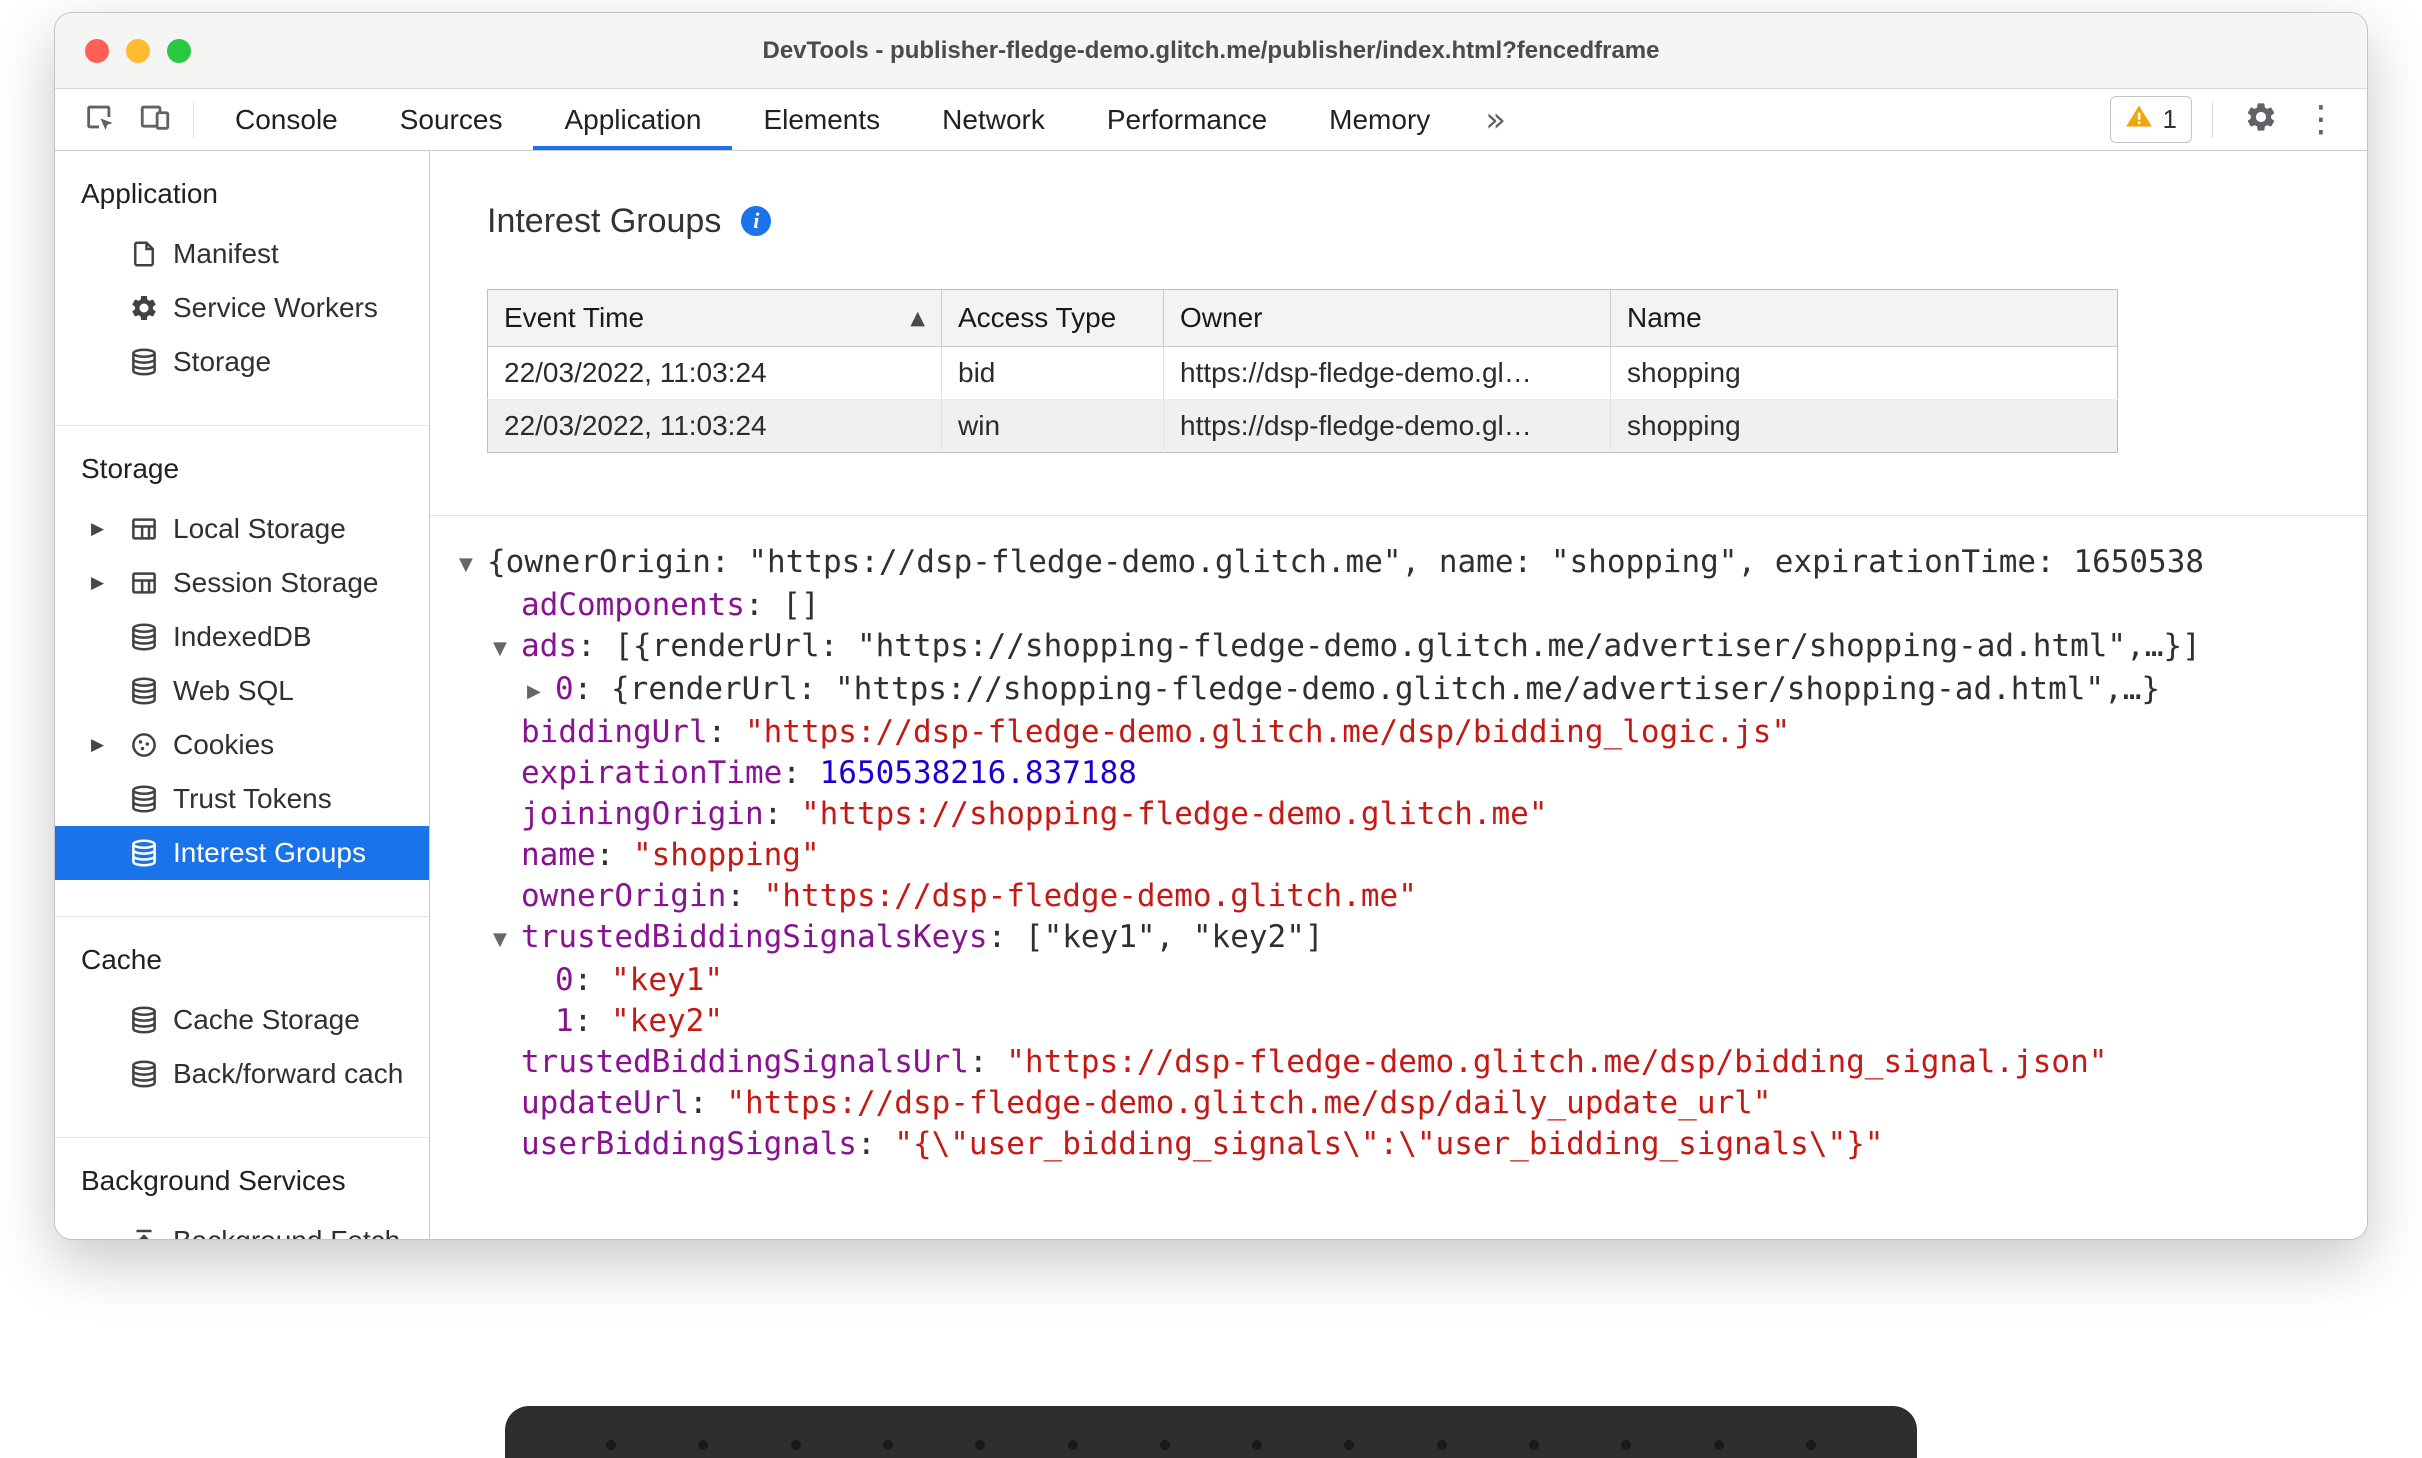 Image resolution: width=2422 pixels, height=1458 pixels. Describe the element at coordinates (242, 691) in the screenshot. I see `sidebar-item-web-sql: Web SQL` at that location.